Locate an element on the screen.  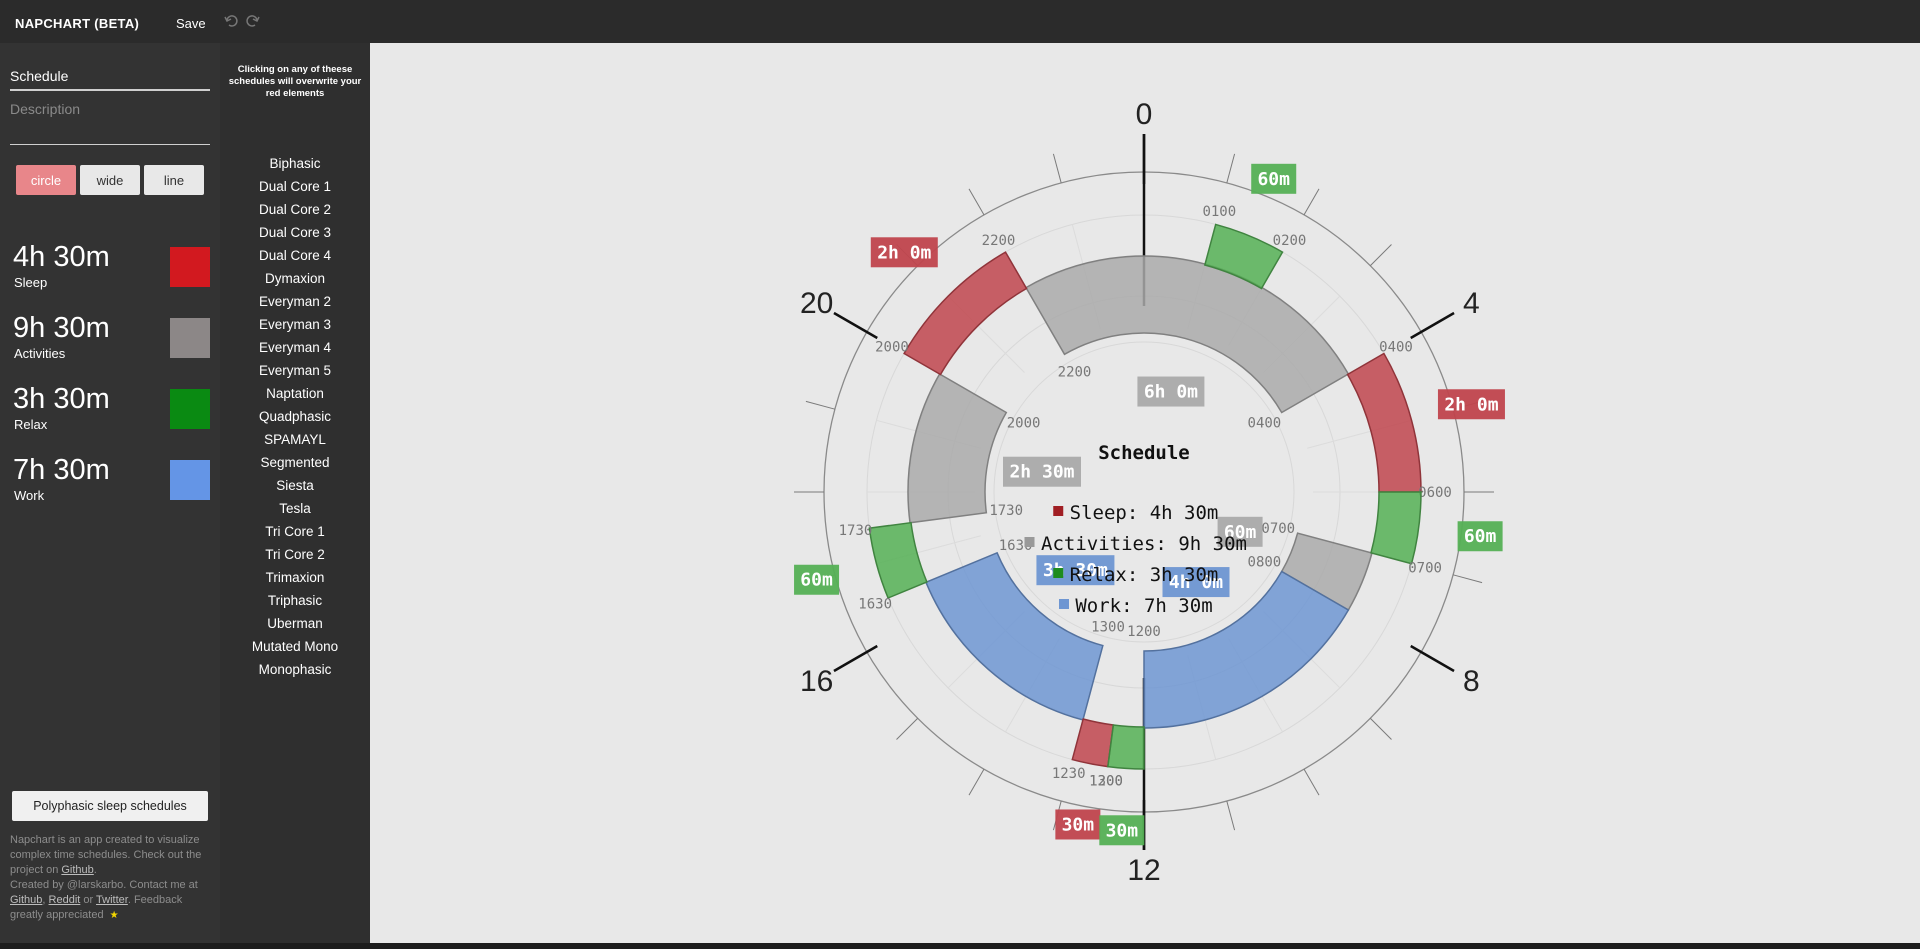
schedule-item: Segmented is located at coordinates (295, 462).